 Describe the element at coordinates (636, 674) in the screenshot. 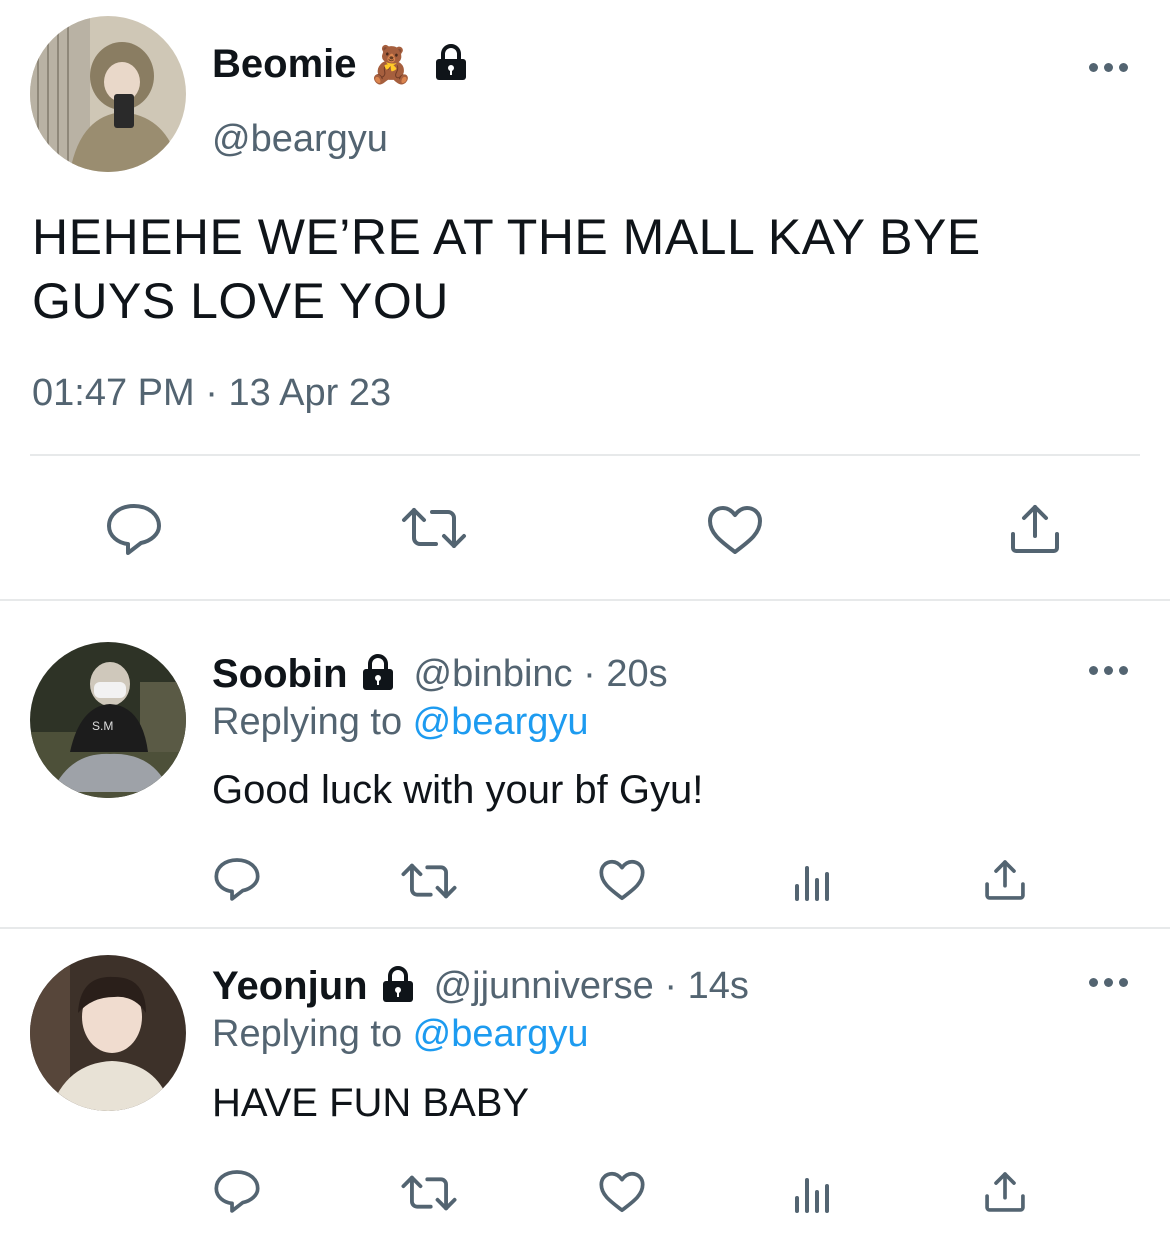

I see `reply-age: 20s` at that location.